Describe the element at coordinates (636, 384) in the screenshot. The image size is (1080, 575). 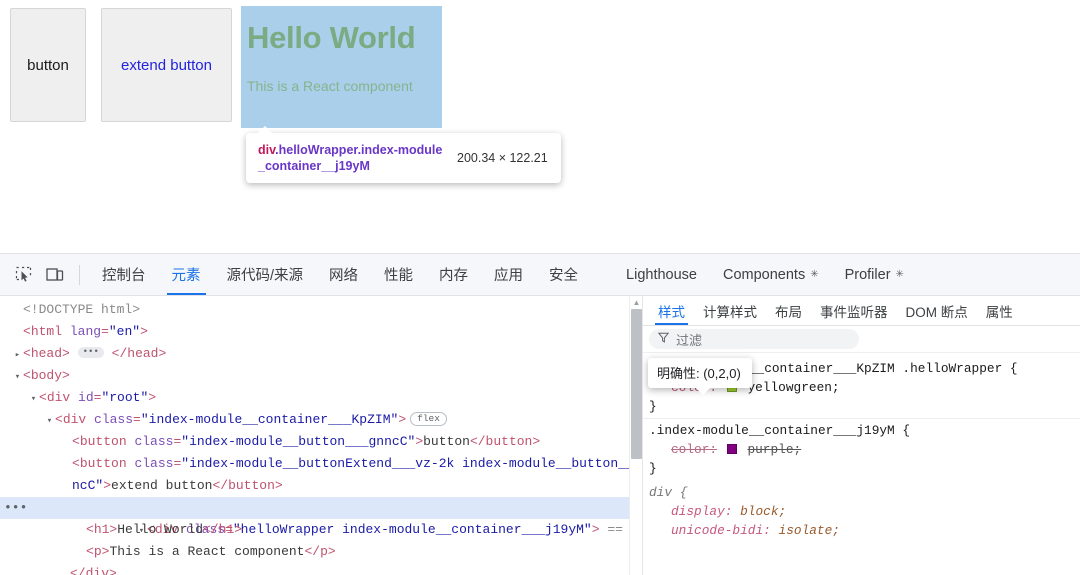
I see `scrollbar-thumb` at that location.